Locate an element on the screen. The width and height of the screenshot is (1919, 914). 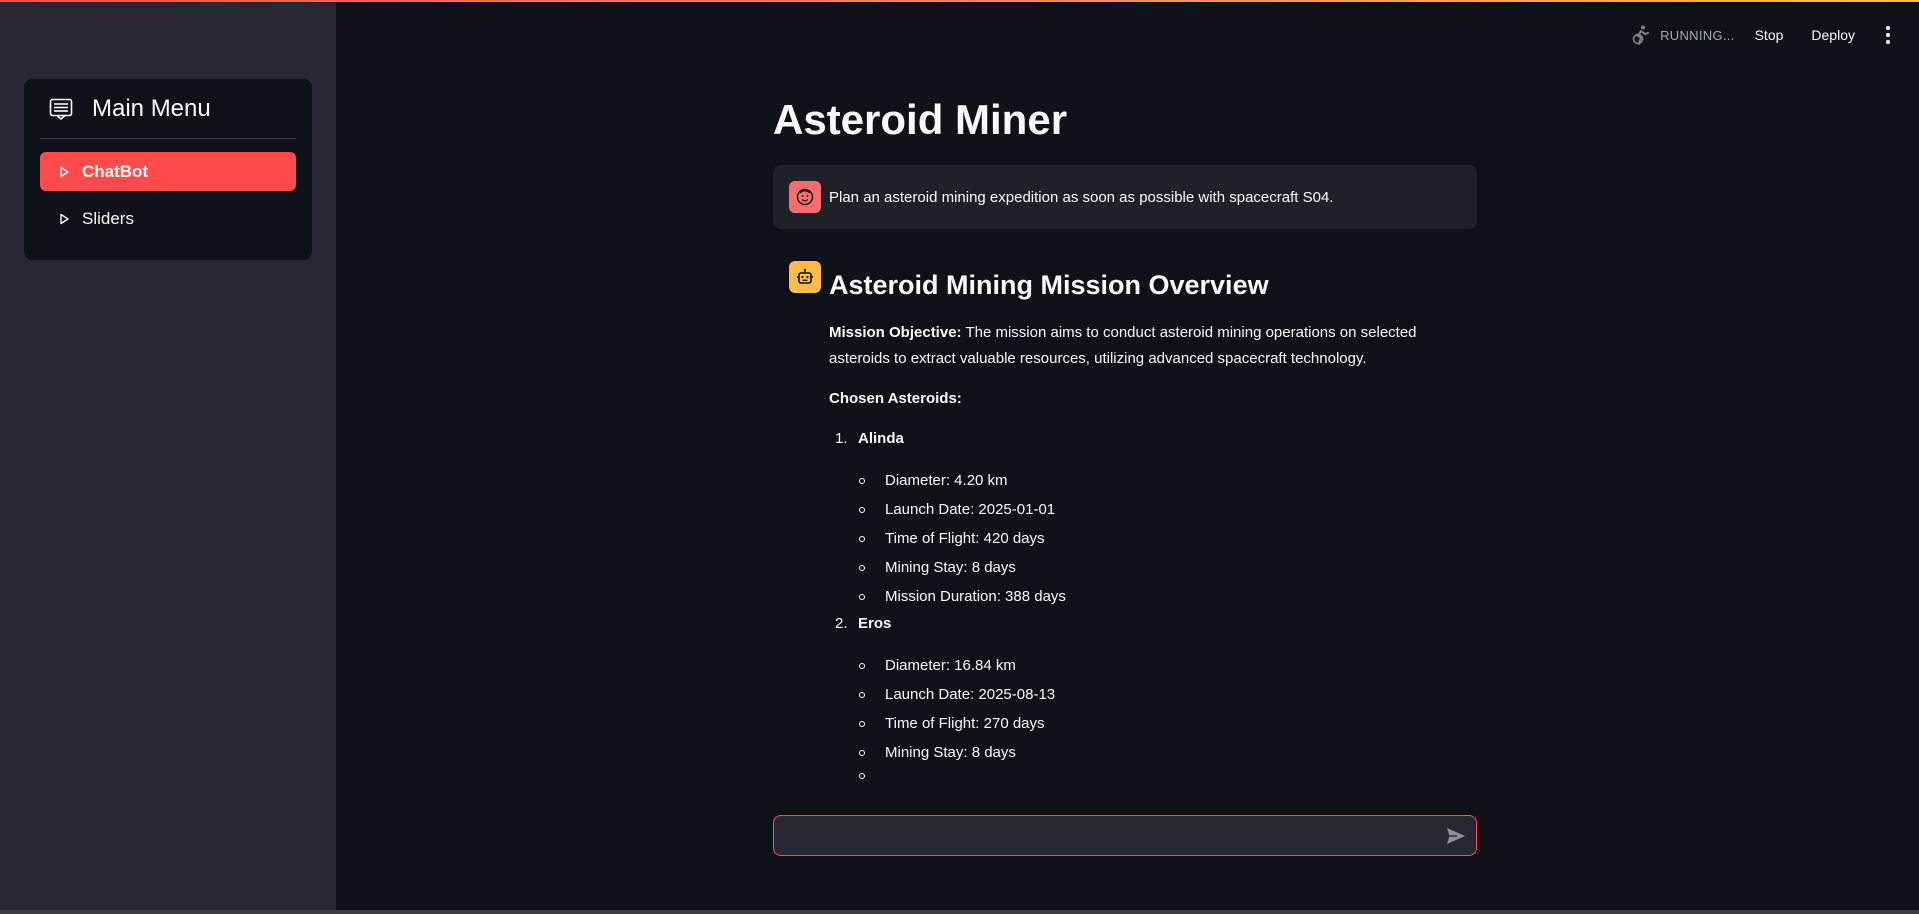
menu-list-icon is located at coordinates (61, 109).